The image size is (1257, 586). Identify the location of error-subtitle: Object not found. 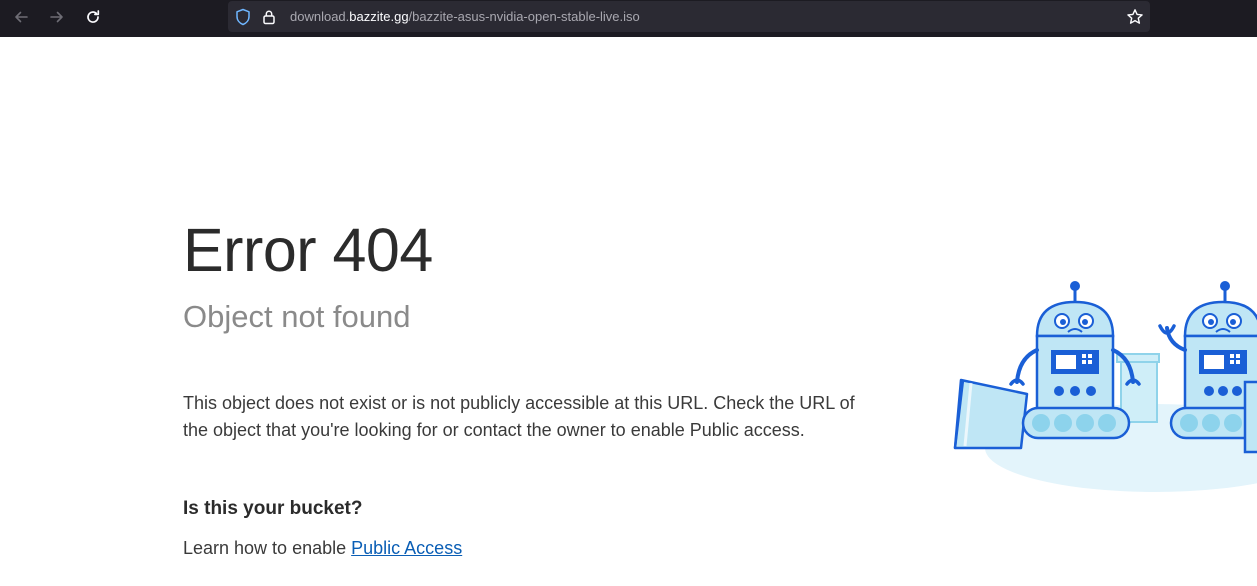
(297, 316).